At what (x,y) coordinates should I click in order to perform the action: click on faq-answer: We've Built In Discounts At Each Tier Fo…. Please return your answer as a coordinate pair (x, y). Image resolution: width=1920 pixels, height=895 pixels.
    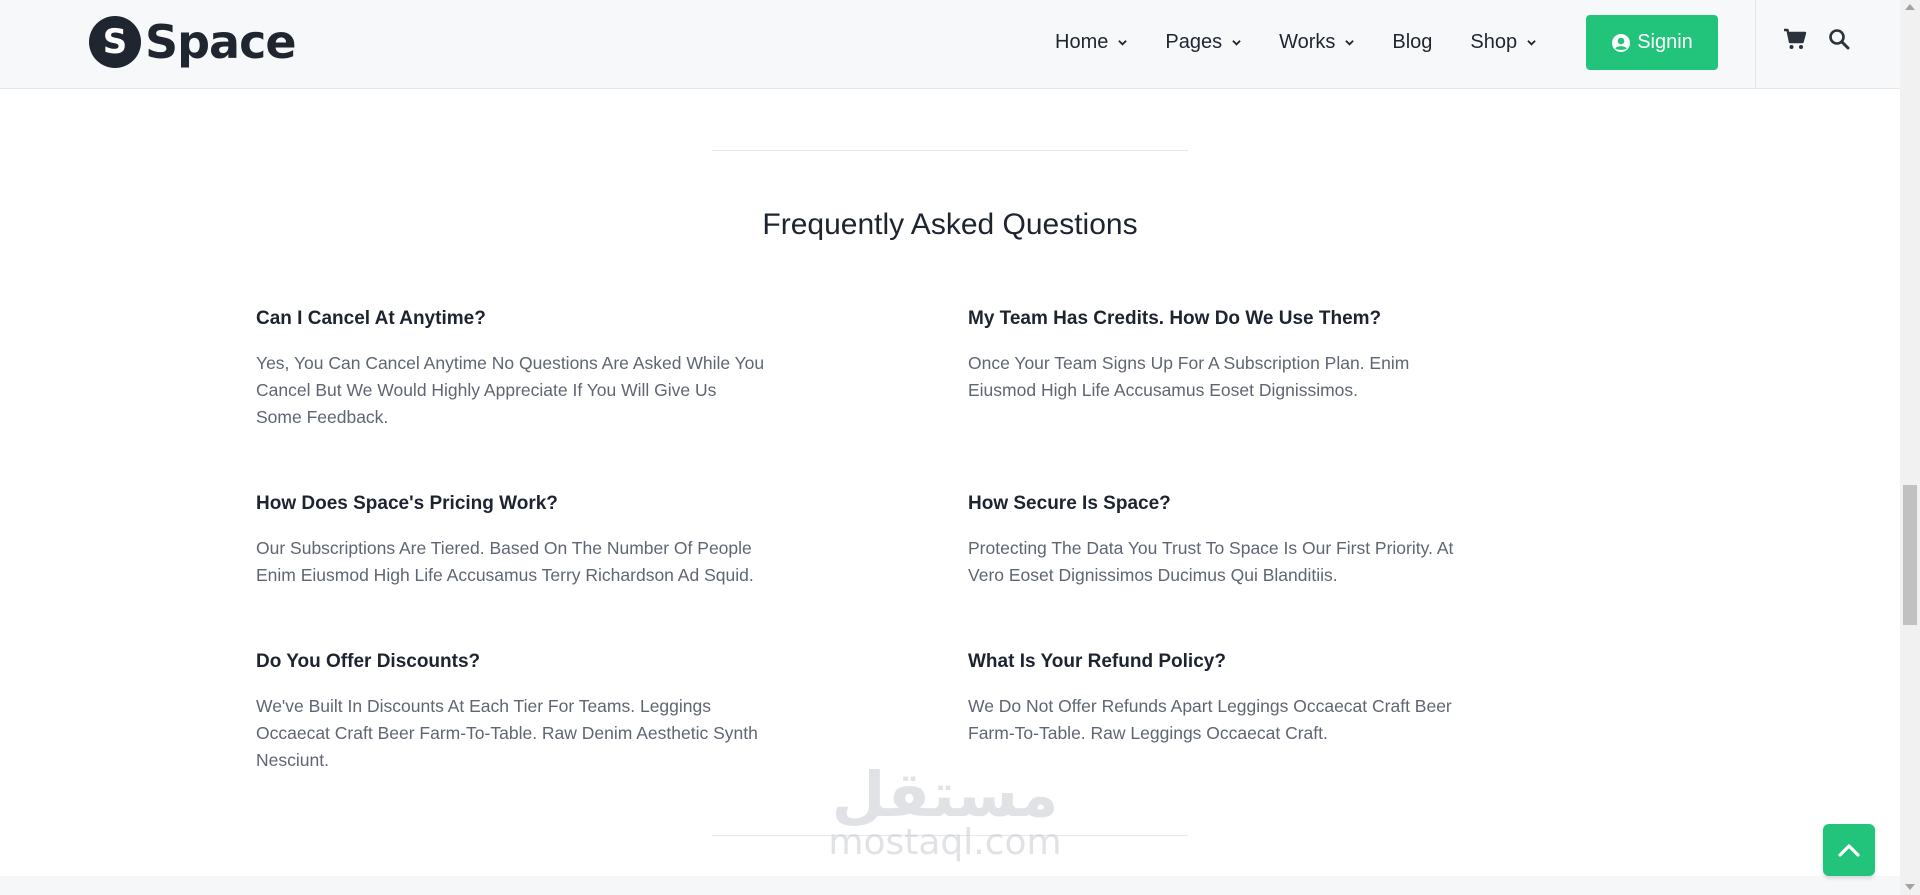
    Looking at the image, I should click on (521, 733).